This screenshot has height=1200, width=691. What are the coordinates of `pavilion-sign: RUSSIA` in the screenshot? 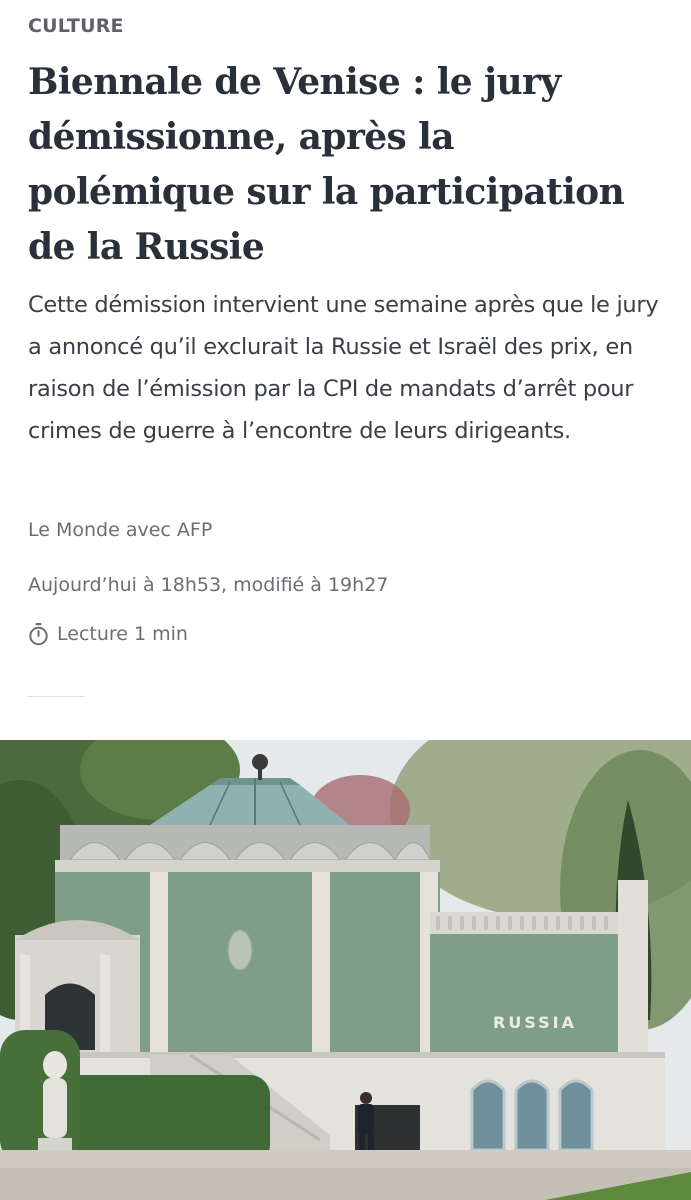 It's located at (535, 1022).